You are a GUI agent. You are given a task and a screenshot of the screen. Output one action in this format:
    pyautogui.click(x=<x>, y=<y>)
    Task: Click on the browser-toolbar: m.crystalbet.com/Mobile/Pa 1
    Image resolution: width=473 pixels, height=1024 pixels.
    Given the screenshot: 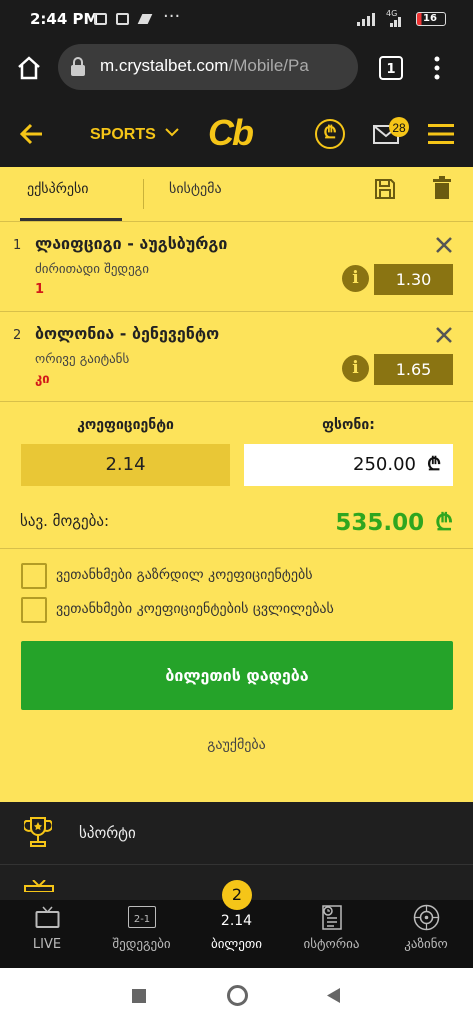 What is the action you would take?
    pyautogui.click(x=236, y=69)
    